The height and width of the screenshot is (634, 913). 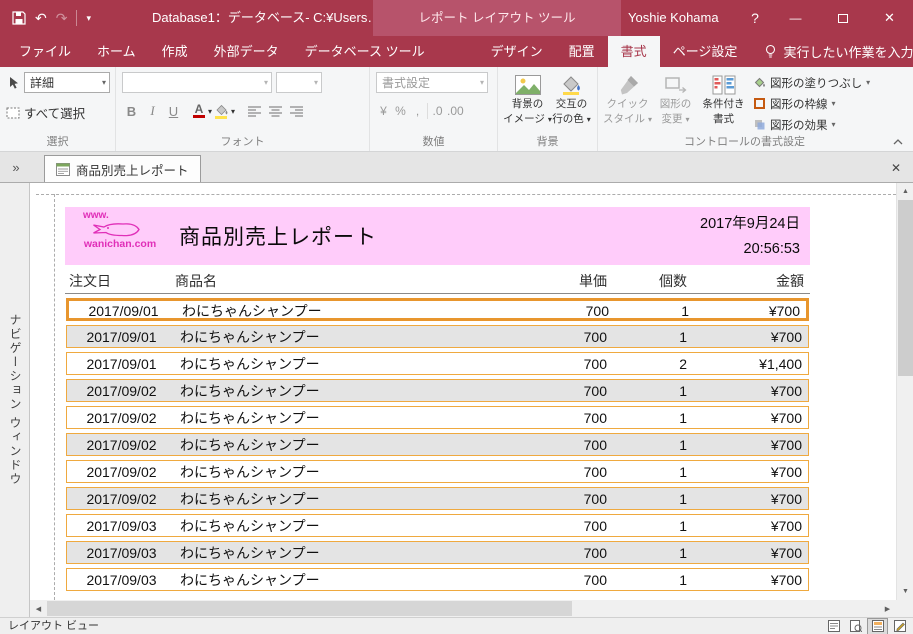 I want to click on report-date: 2017年9月24日, so click(x=750, y=224).